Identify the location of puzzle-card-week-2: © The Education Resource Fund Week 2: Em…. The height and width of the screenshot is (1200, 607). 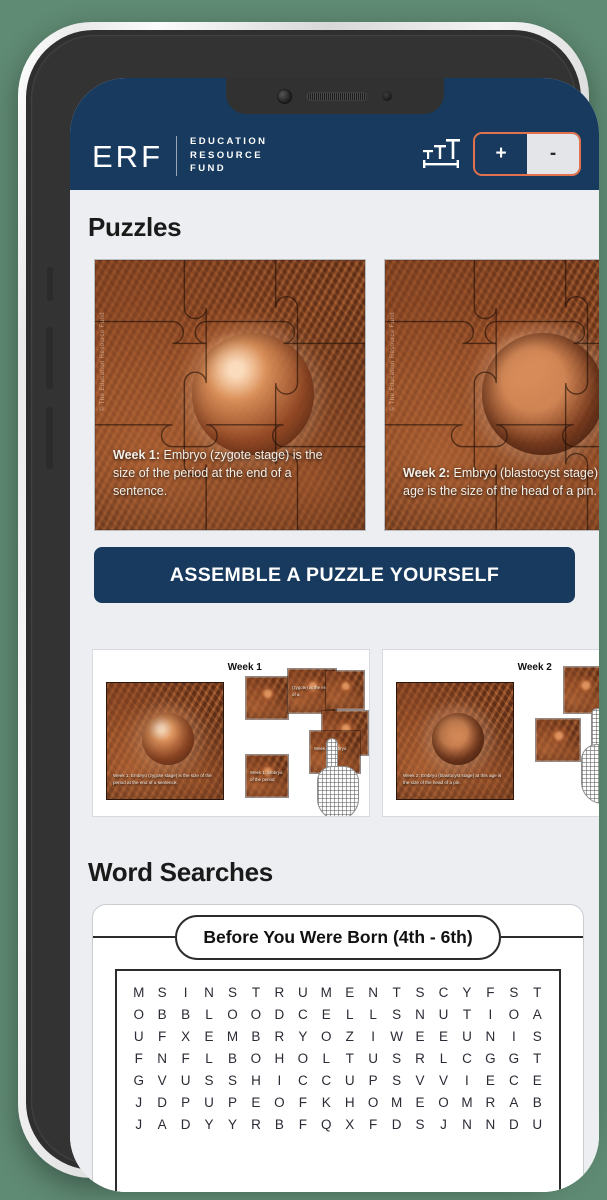
(491, 395).